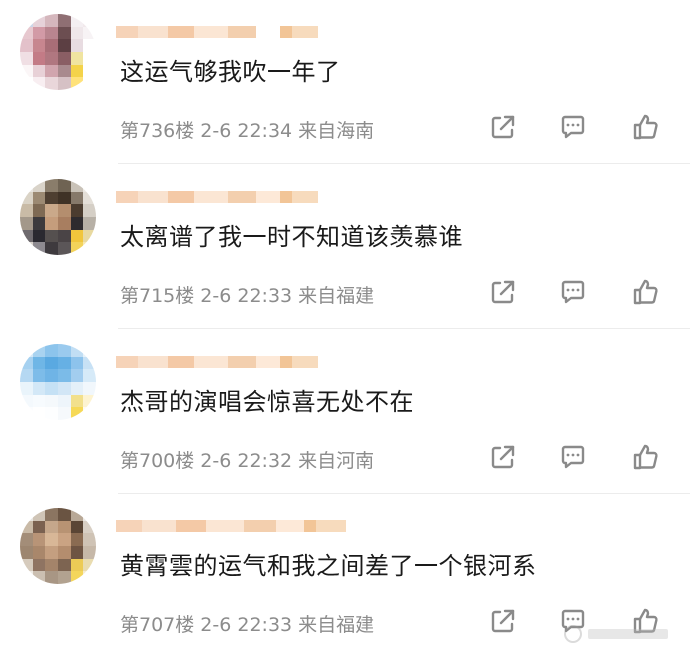 The height and width of the screenshot is (658, 690). What do you see at coordinates (503, 625) in the screenshot?
I see `share-icon` at bounding box center [503, 625].